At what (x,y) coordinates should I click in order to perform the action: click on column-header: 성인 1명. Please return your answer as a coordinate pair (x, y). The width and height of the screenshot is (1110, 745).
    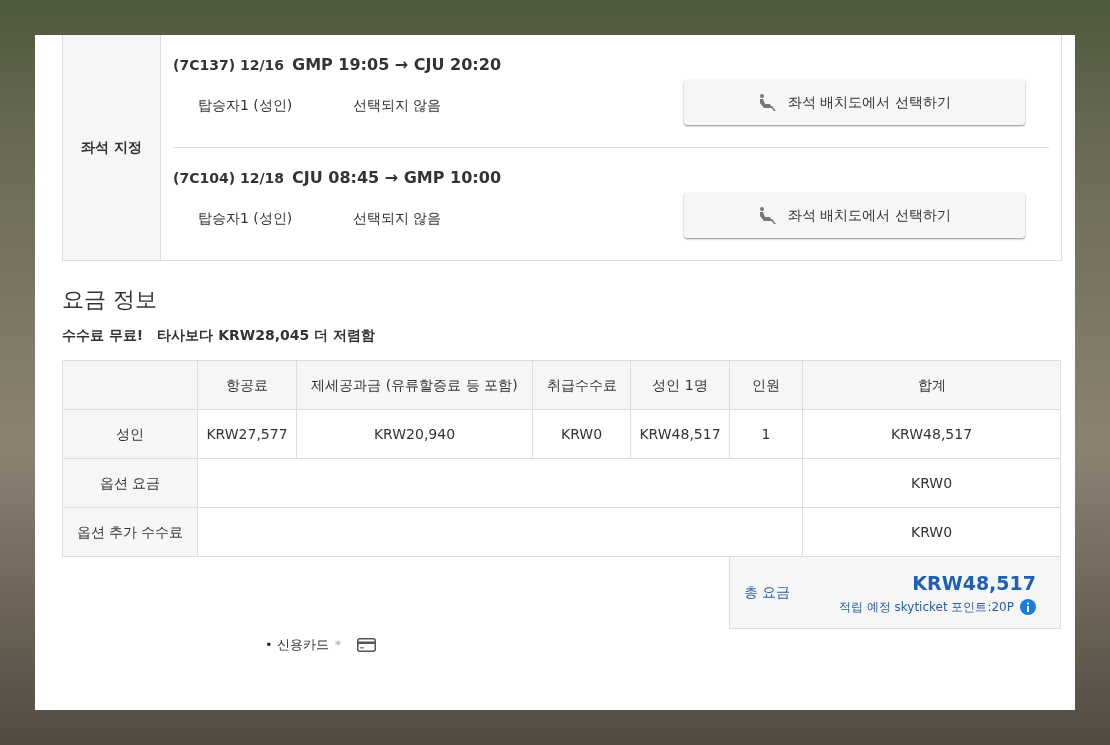
    Looking at the image, I should click on (680, 385).